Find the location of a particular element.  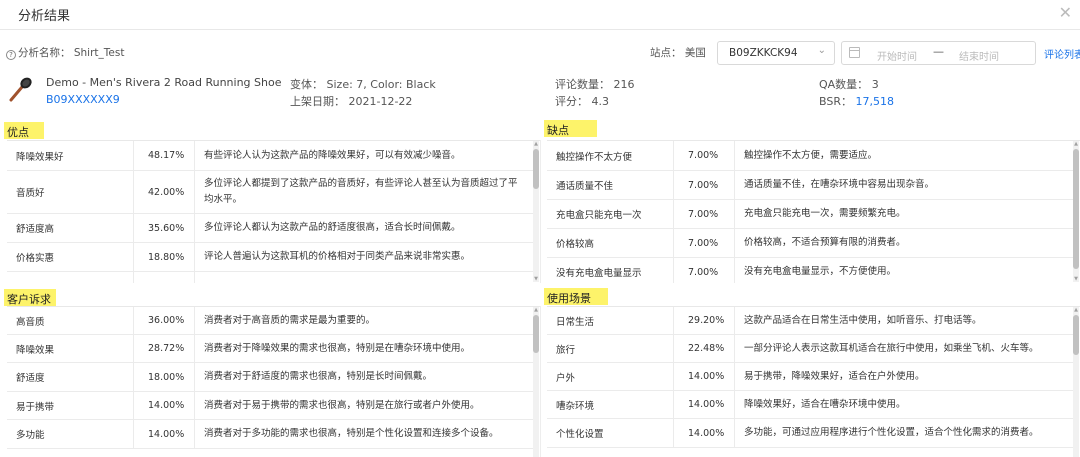

row-description: 消费者对于舒适度的需求也很高，特别是长时间佩戴。 is located at coordinates (318, 376).